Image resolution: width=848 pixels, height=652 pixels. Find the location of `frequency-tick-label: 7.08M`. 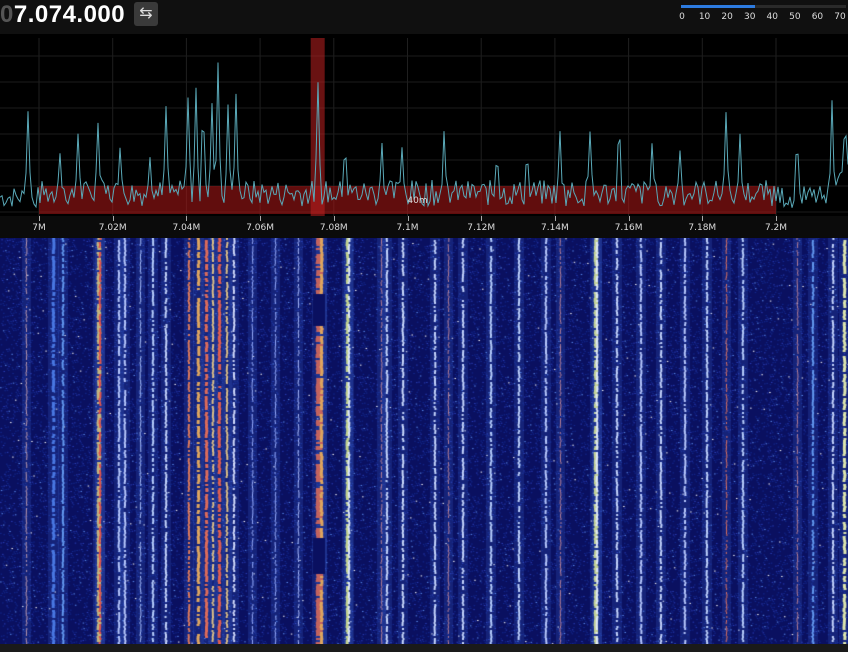

frequency-tick-label: 7.08M is located at coordinates (333, 228).